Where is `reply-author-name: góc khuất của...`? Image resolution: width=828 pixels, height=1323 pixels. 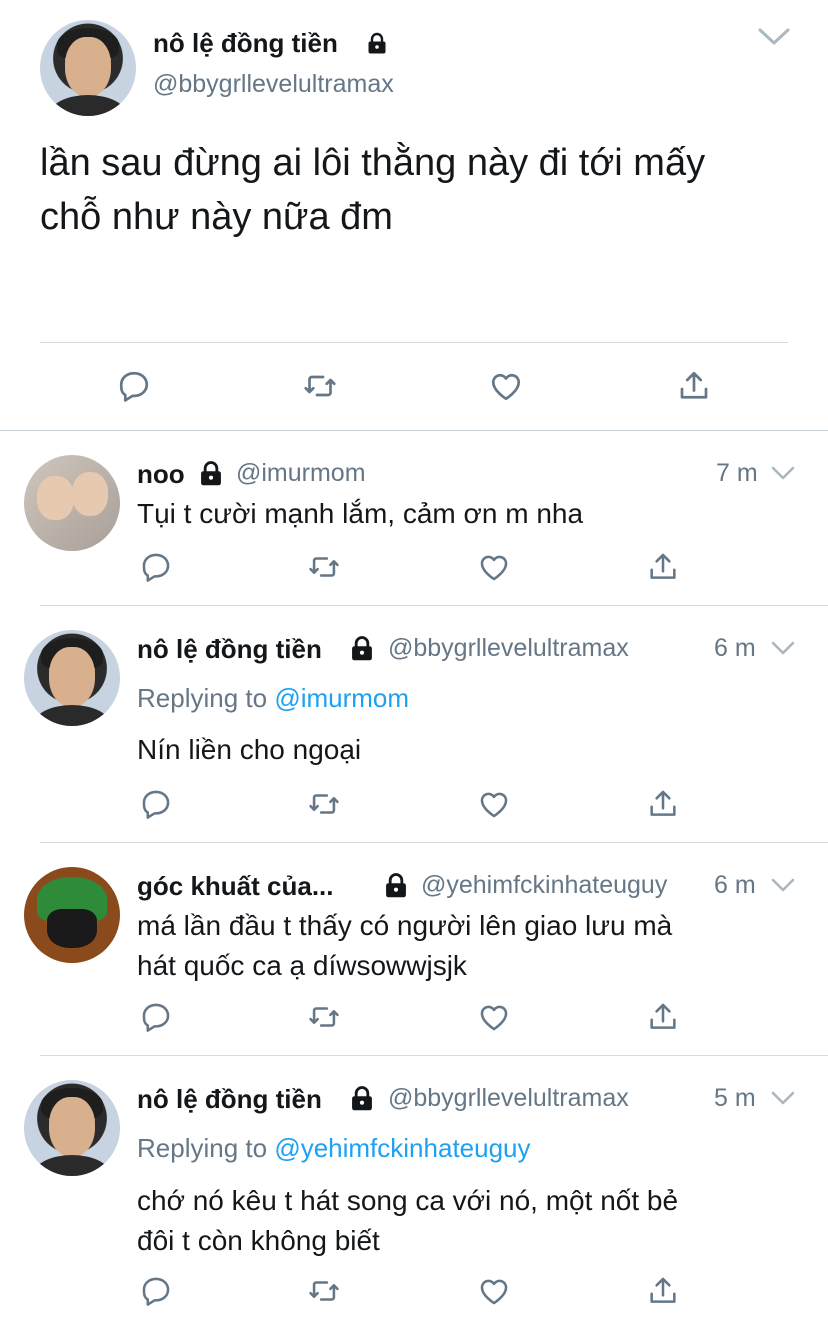 reply-author-name: góc khuất của... is located at coordinates (235, 886).